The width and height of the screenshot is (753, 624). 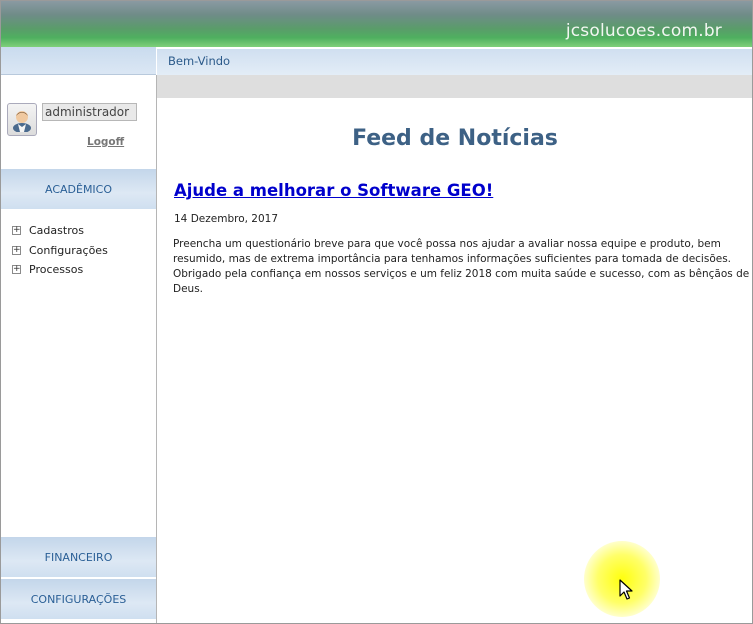 I want to click on section-financeiro: FINANCEIRO, so click(x=78, y=557).